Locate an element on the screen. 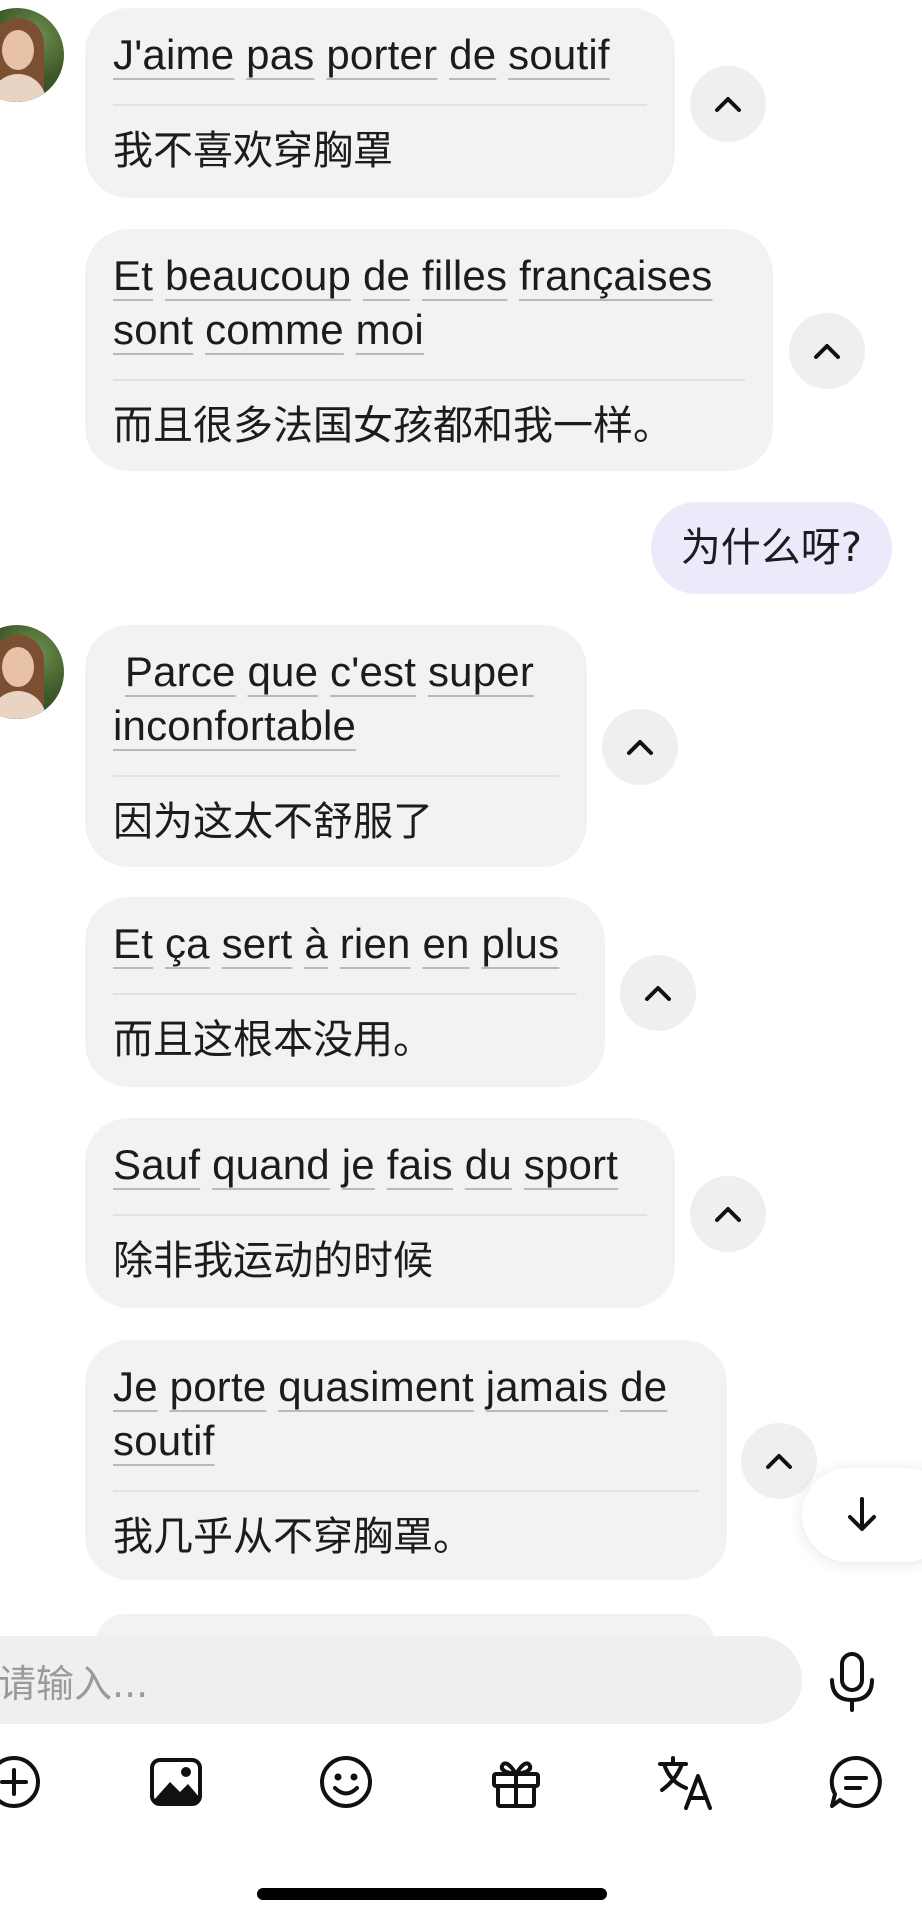 The height and width of the screenshot is (1920, 922). word: plus is located at coordinates (520, 943).